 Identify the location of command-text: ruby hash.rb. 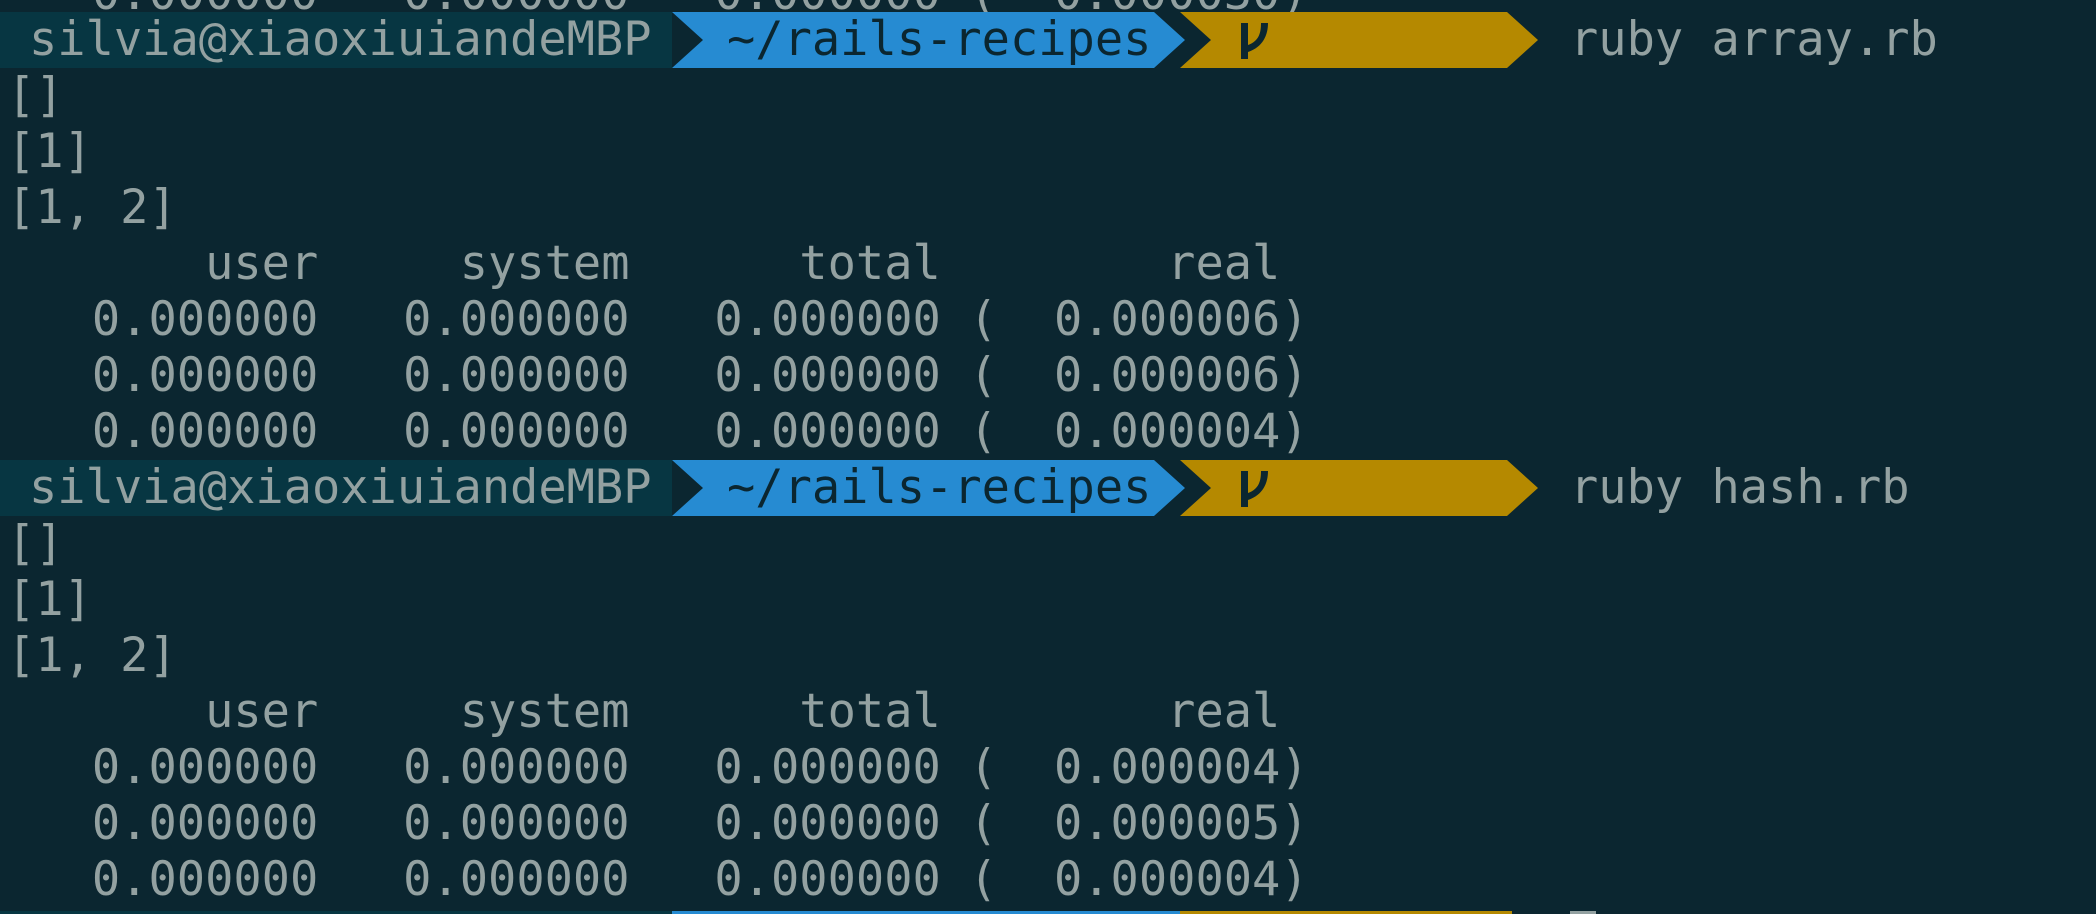
(1740, 487).